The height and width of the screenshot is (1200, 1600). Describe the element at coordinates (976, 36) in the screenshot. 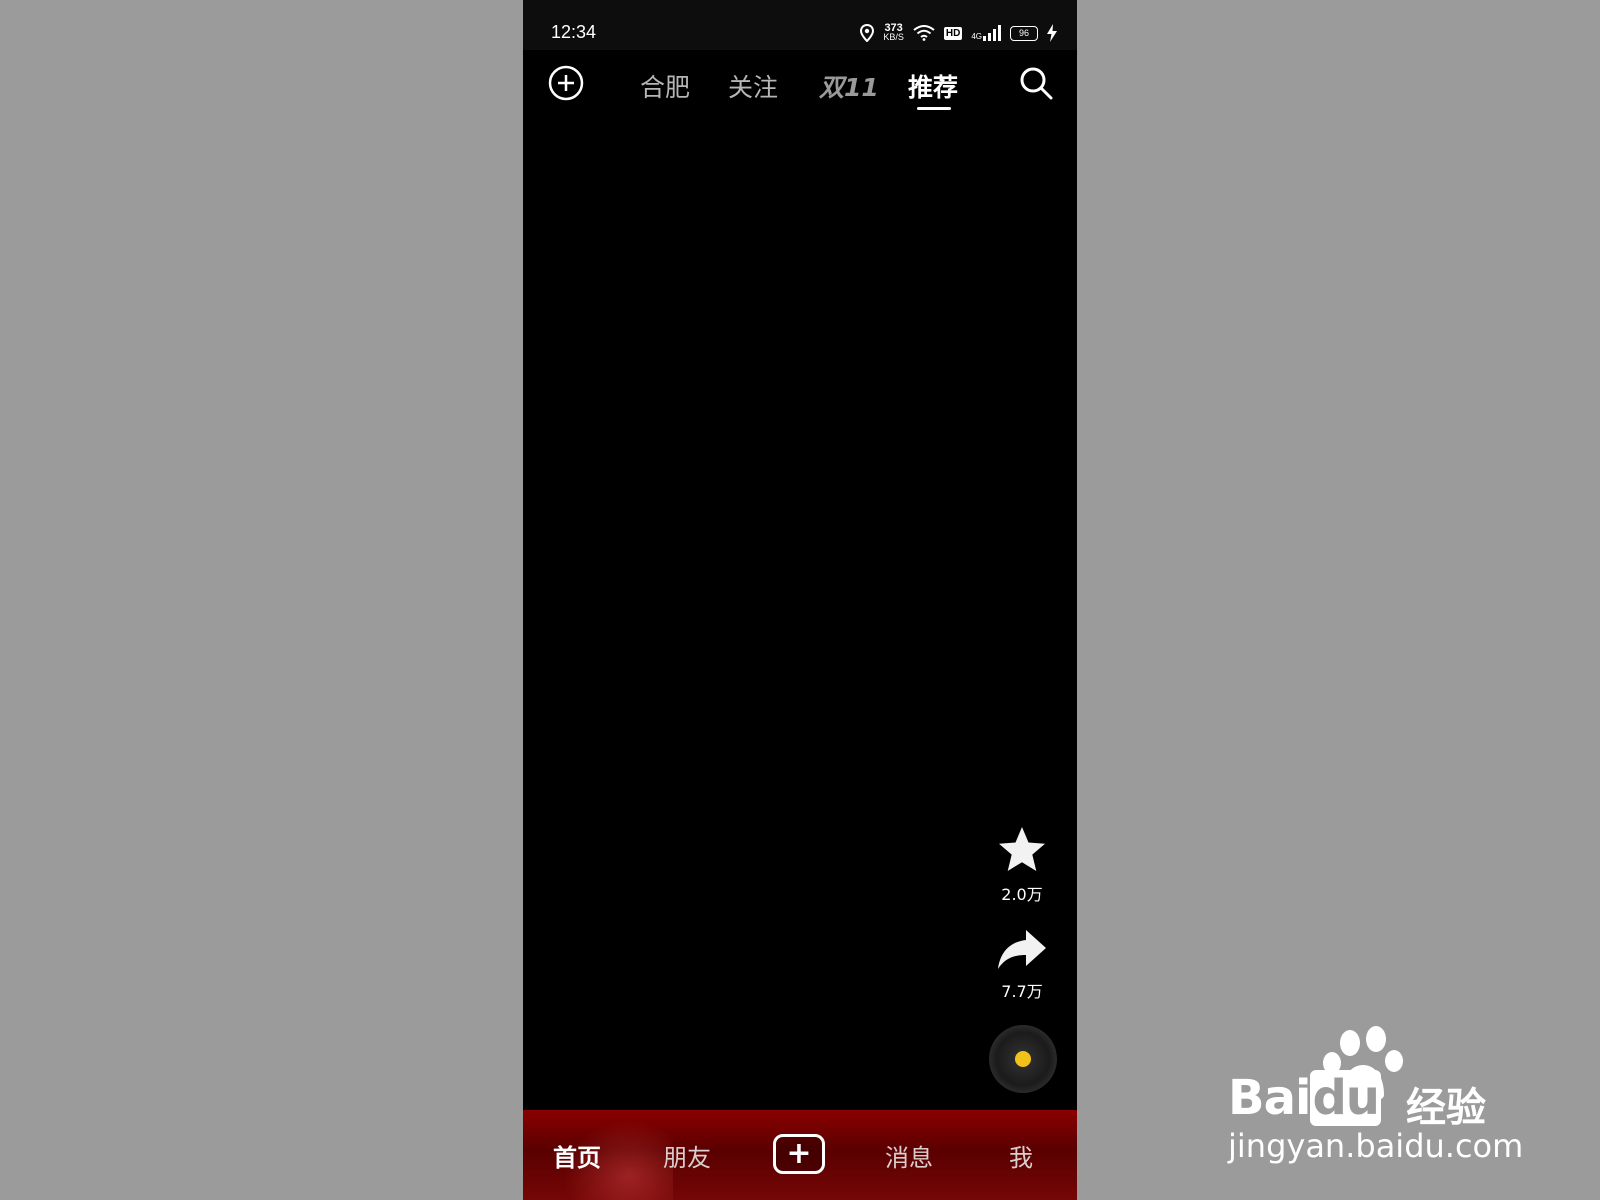

I see `signal-label: 4G` at that location.